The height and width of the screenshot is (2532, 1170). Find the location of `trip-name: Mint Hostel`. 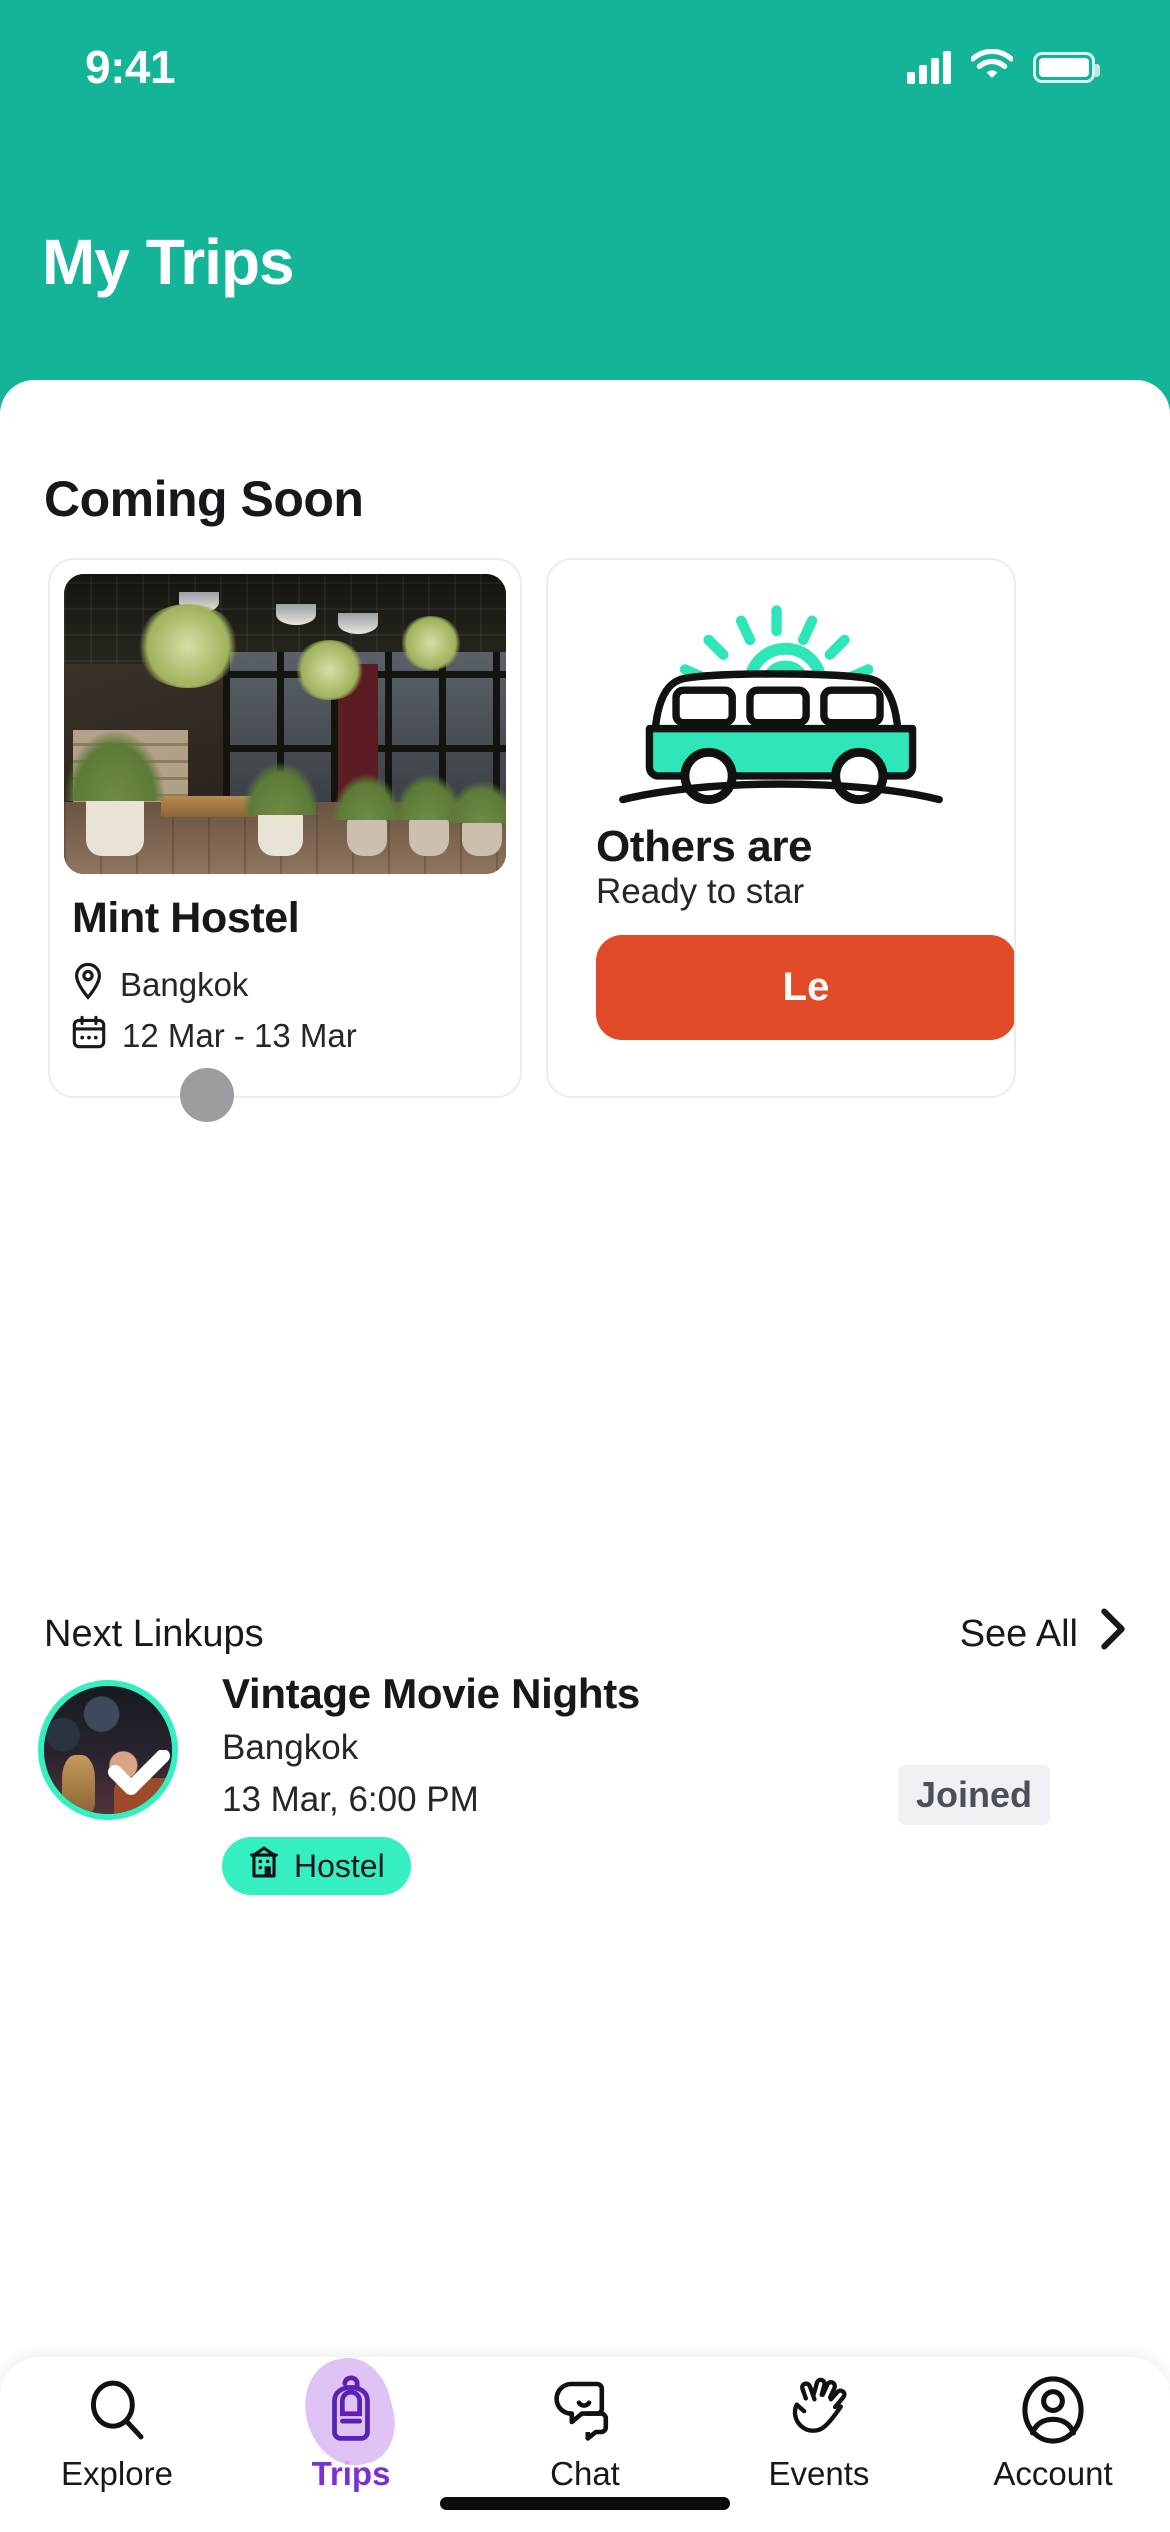

trip-name: Mint Hostel is located at coordinates (186, 918).